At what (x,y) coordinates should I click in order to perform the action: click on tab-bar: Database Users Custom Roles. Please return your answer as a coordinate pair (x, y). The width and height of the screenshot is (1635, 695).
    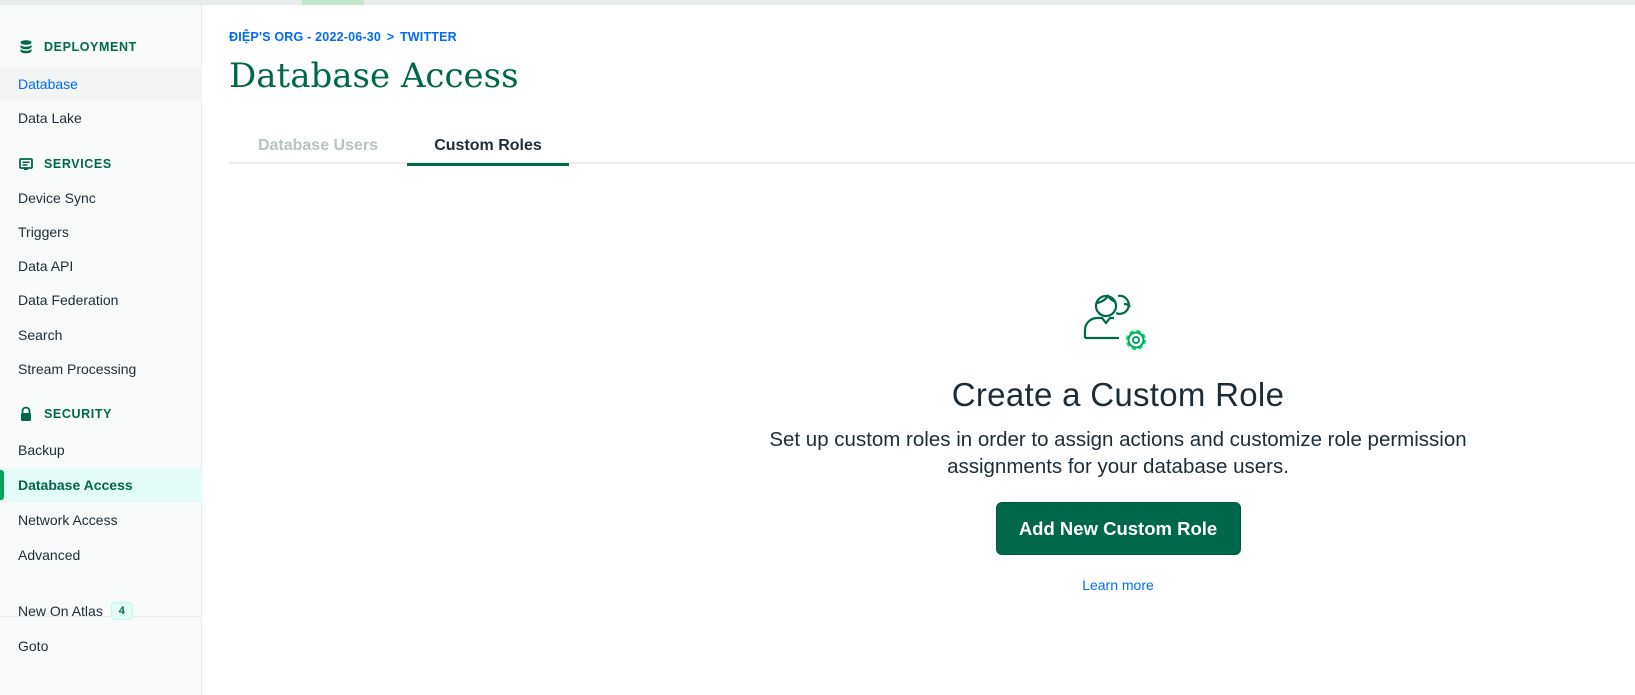
    Looking at the image, I should click on (932, 147).